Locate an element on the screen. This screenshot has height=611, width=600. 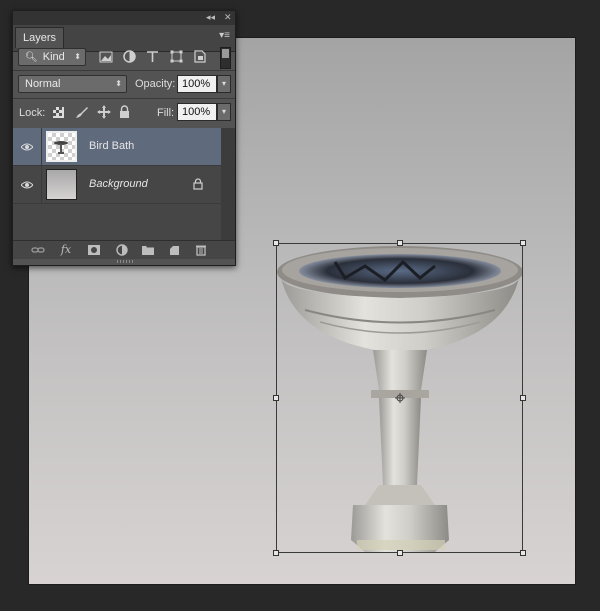
transform-handle-bottom-center is located at coordinates (400, 553).